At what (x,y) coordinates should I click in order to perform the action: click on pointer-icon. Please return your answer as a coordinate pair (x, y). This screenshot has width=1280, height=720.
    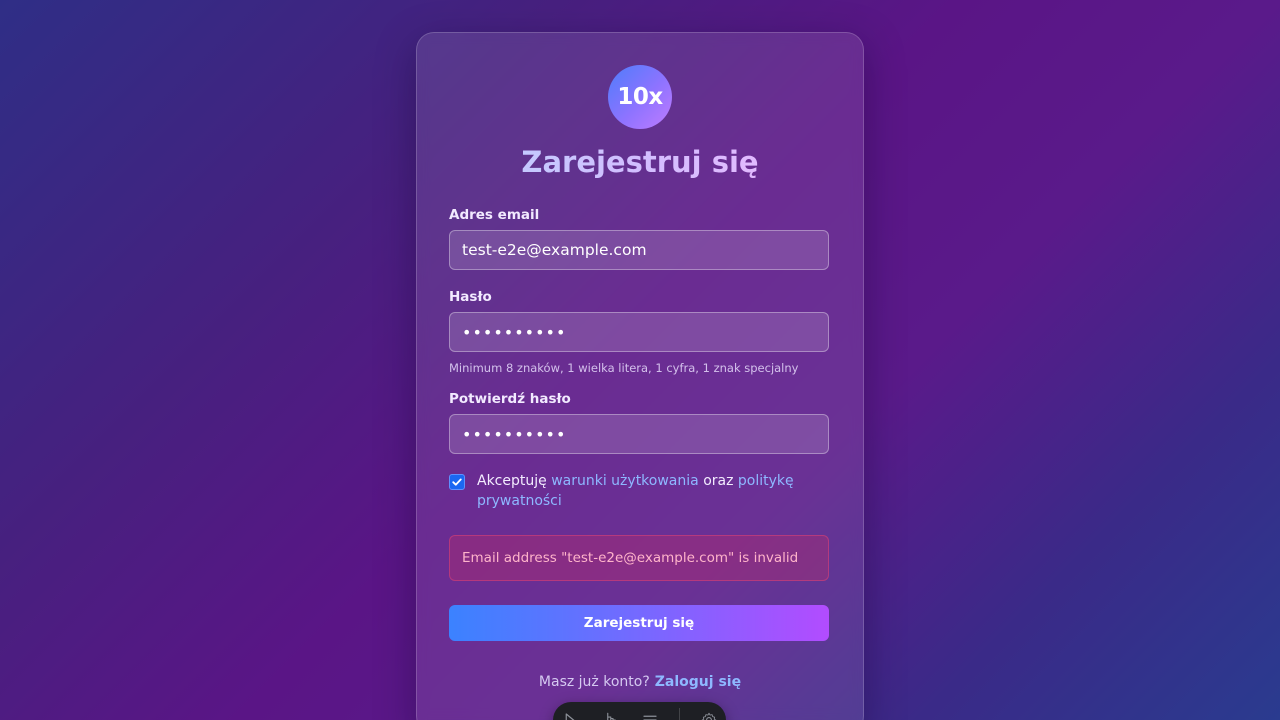
    Looking at the image, I should click on (610, 714).